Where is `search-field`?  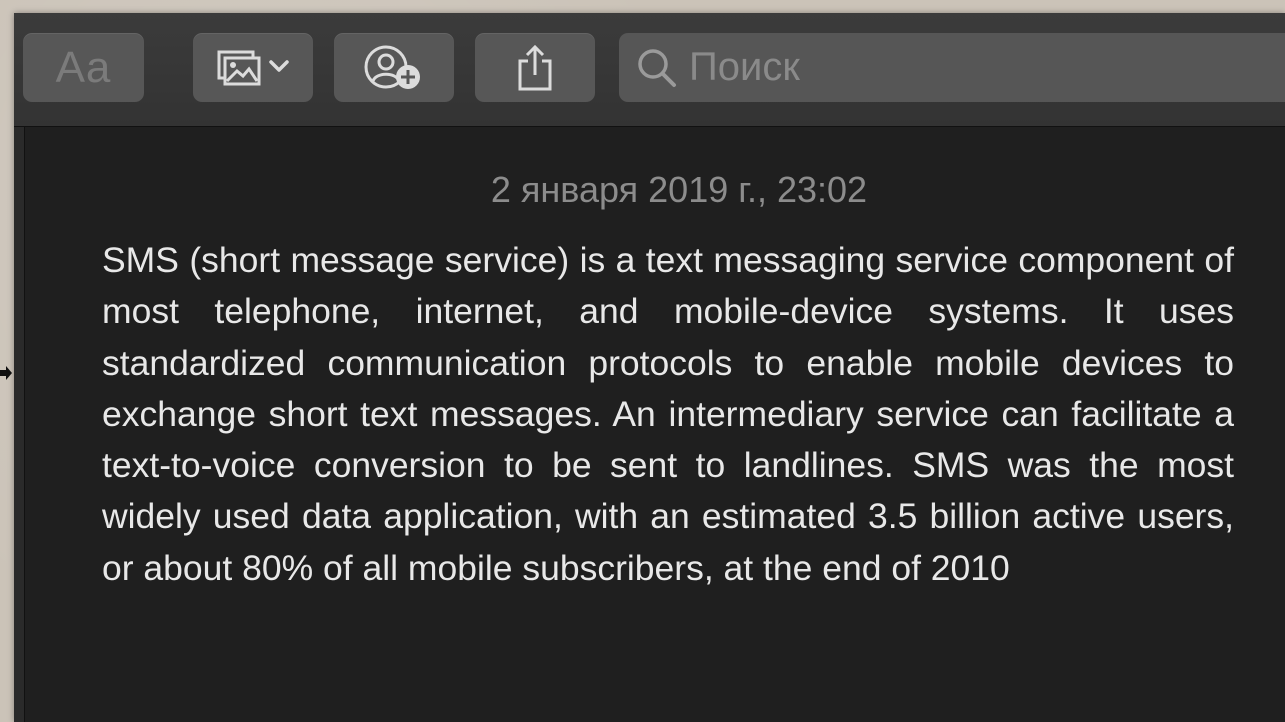 search-field is located at coordinates (952, 67).